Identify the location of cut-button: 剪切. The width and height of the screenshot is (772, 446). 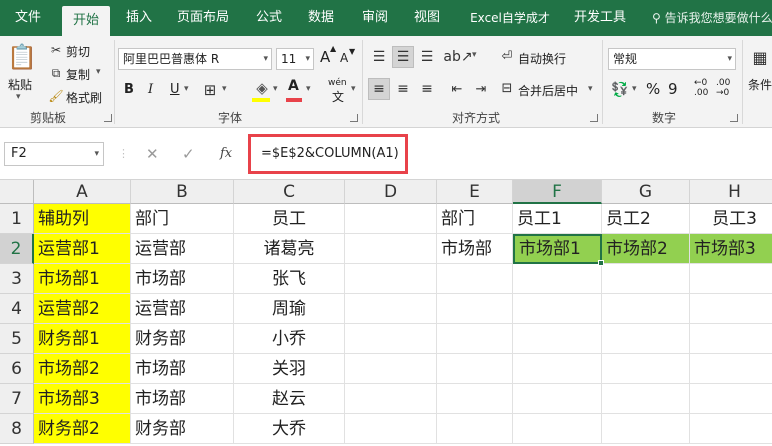
(78, 51).